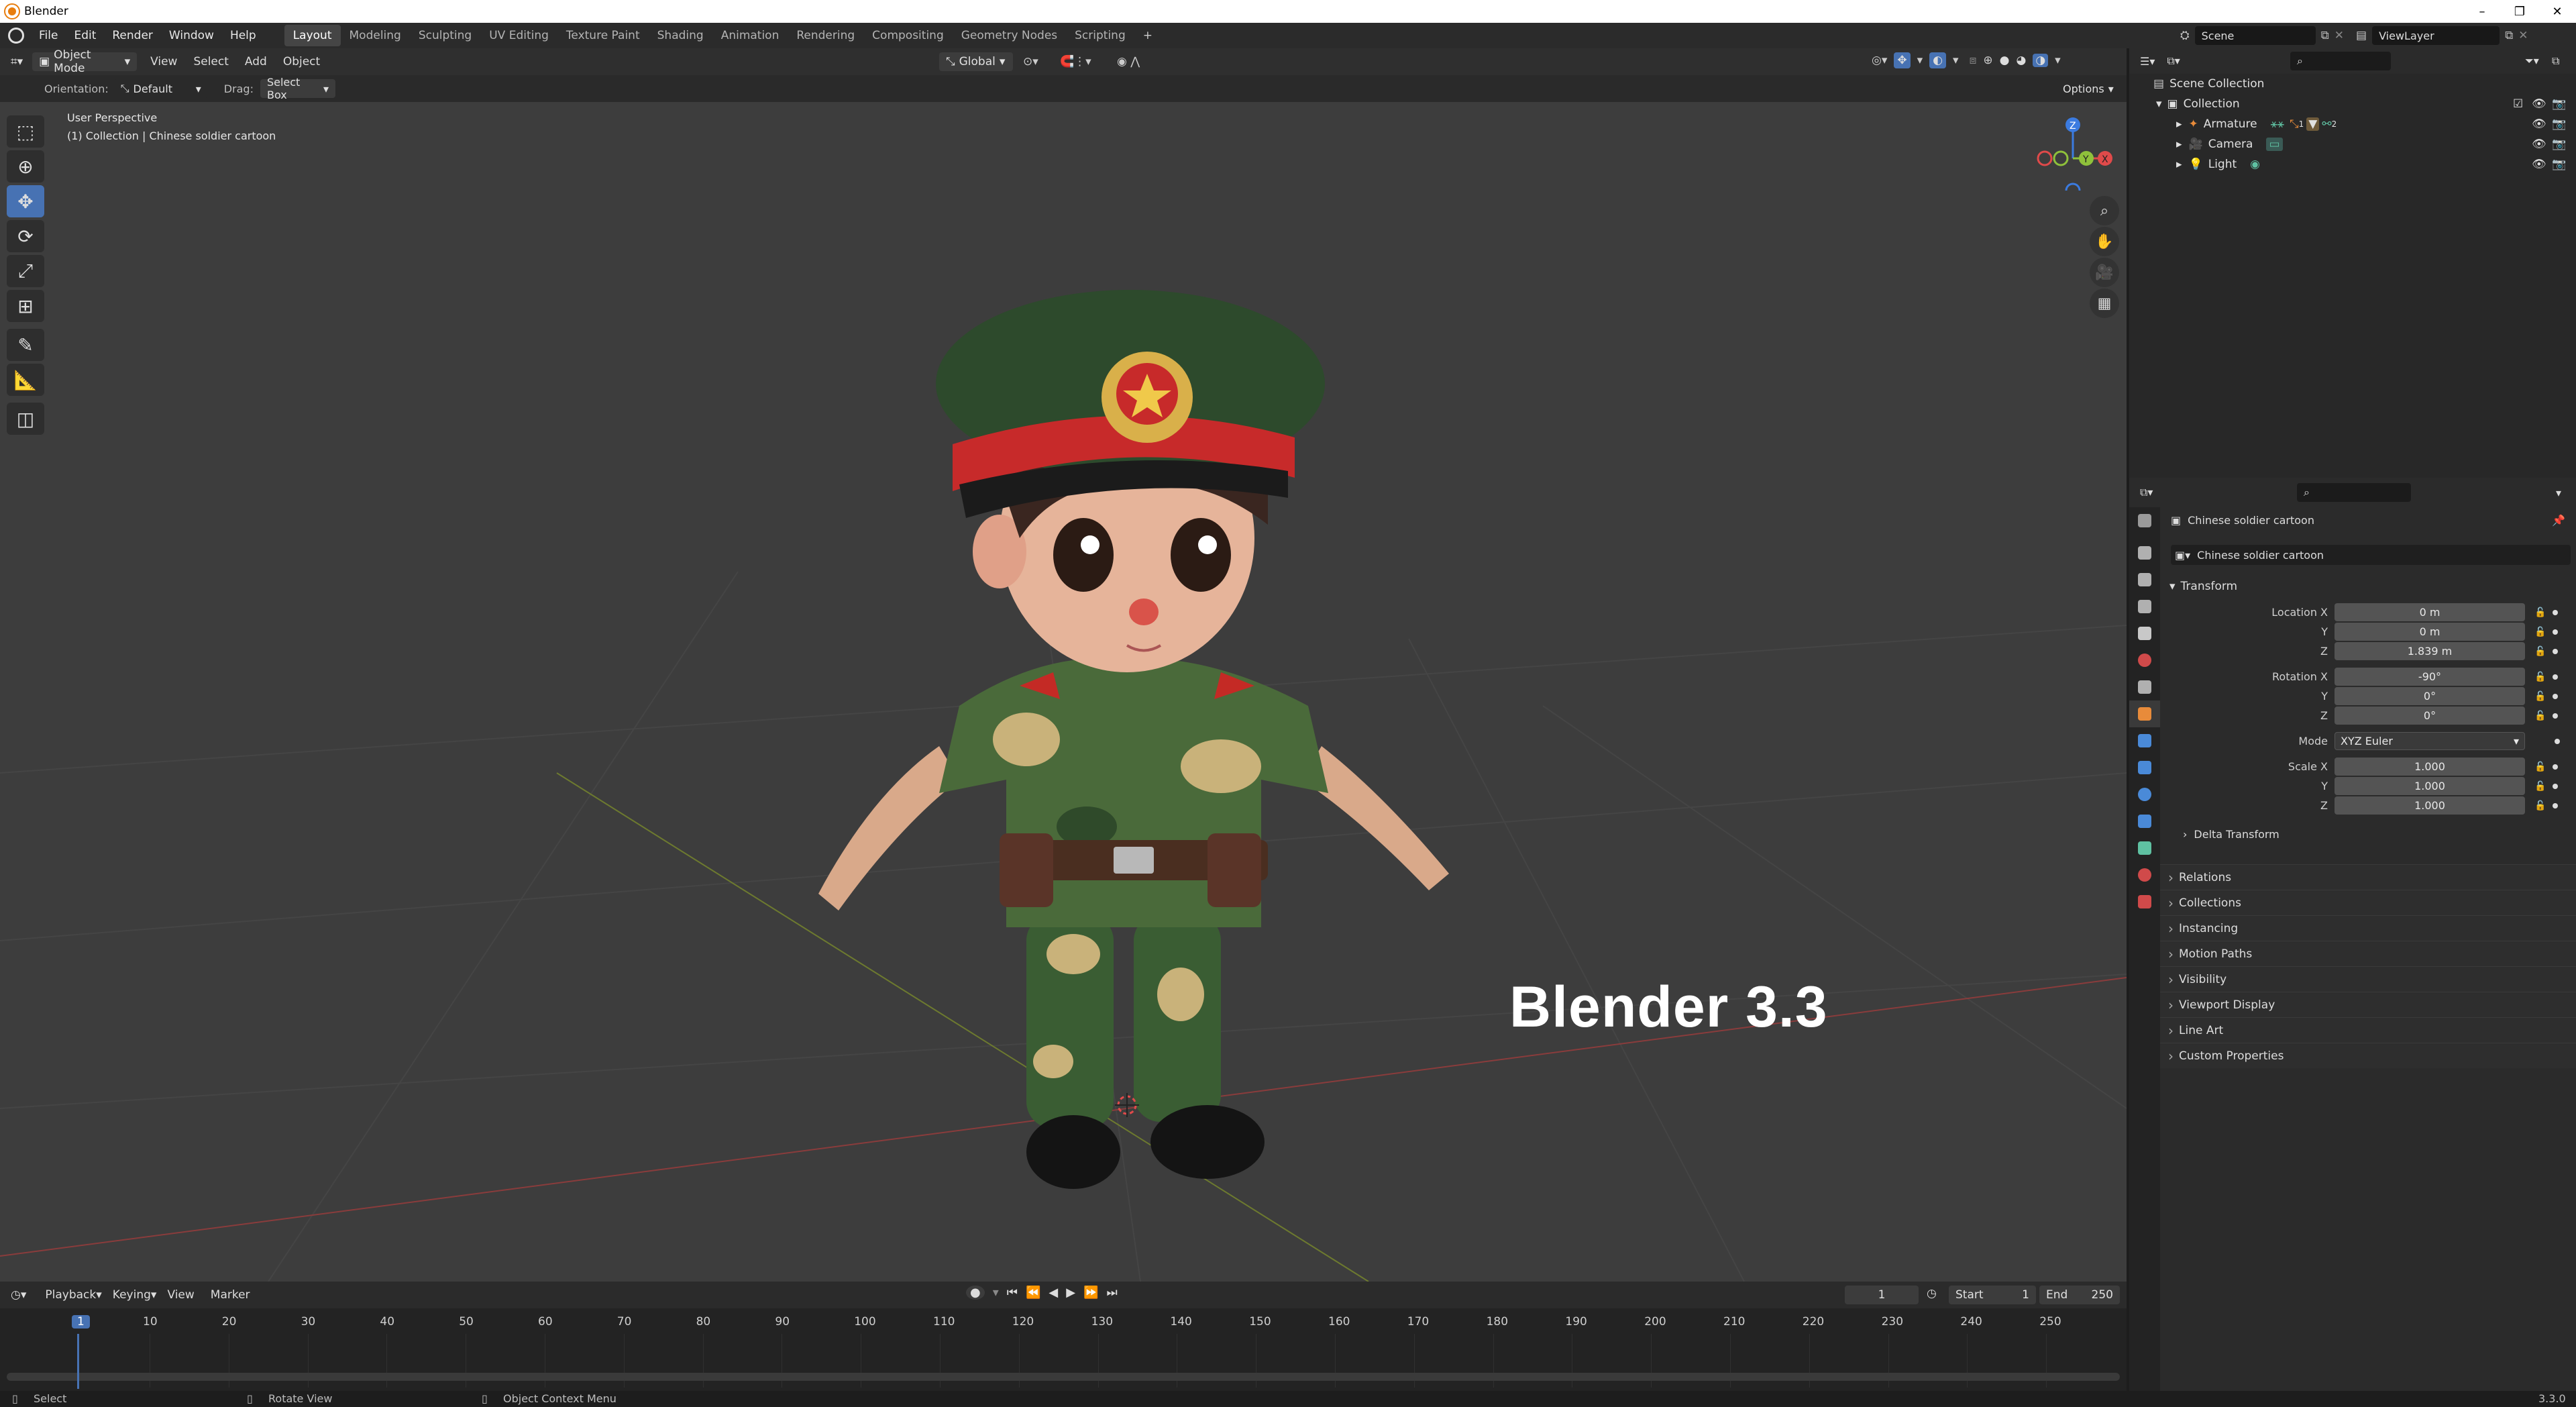 The image size is (2576, 1407). What do you see at coordinates (2558, 493) in the screenshot?
I see `chevron-down-icon: ▾` at bounding box center [2558, 493].